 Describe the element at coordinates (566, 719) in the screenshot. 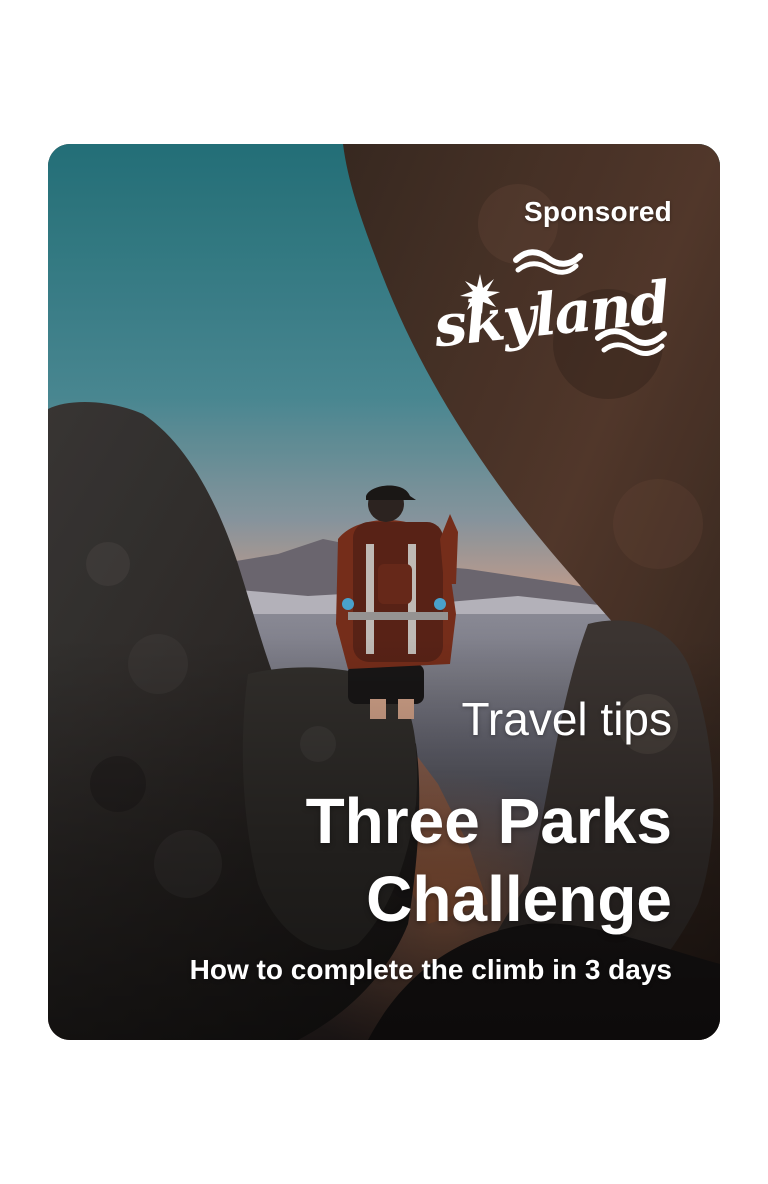

I see `category-label: Travel tips` at that location.